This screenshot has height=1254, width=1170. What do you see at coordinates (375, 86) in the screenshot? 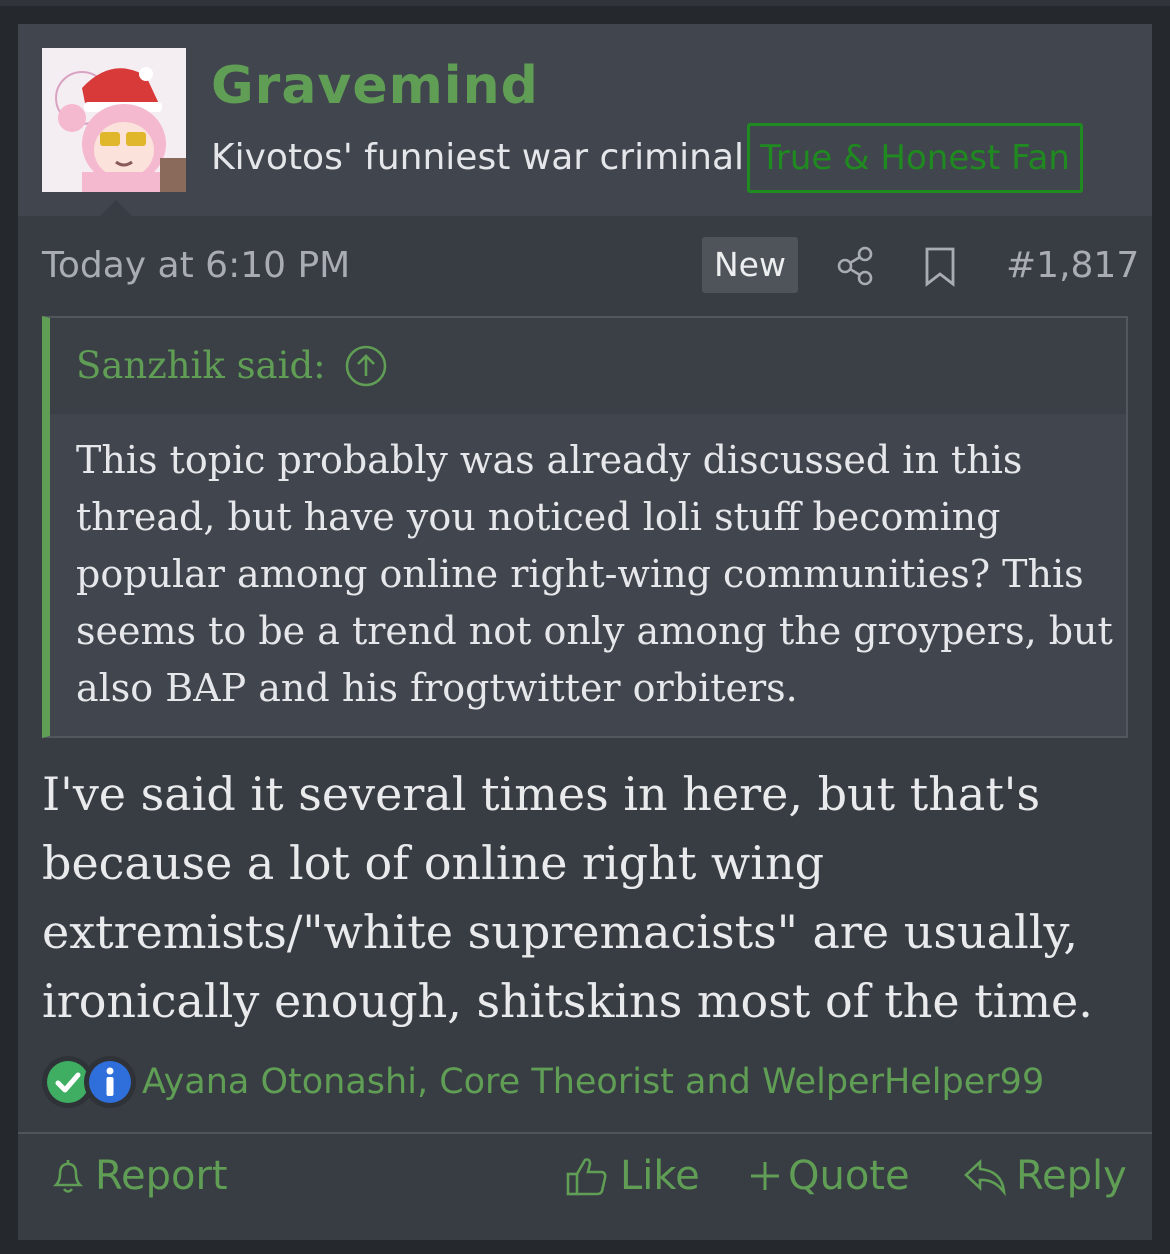
I see `username-link: Gravemind` at bounding box center [375, 86].